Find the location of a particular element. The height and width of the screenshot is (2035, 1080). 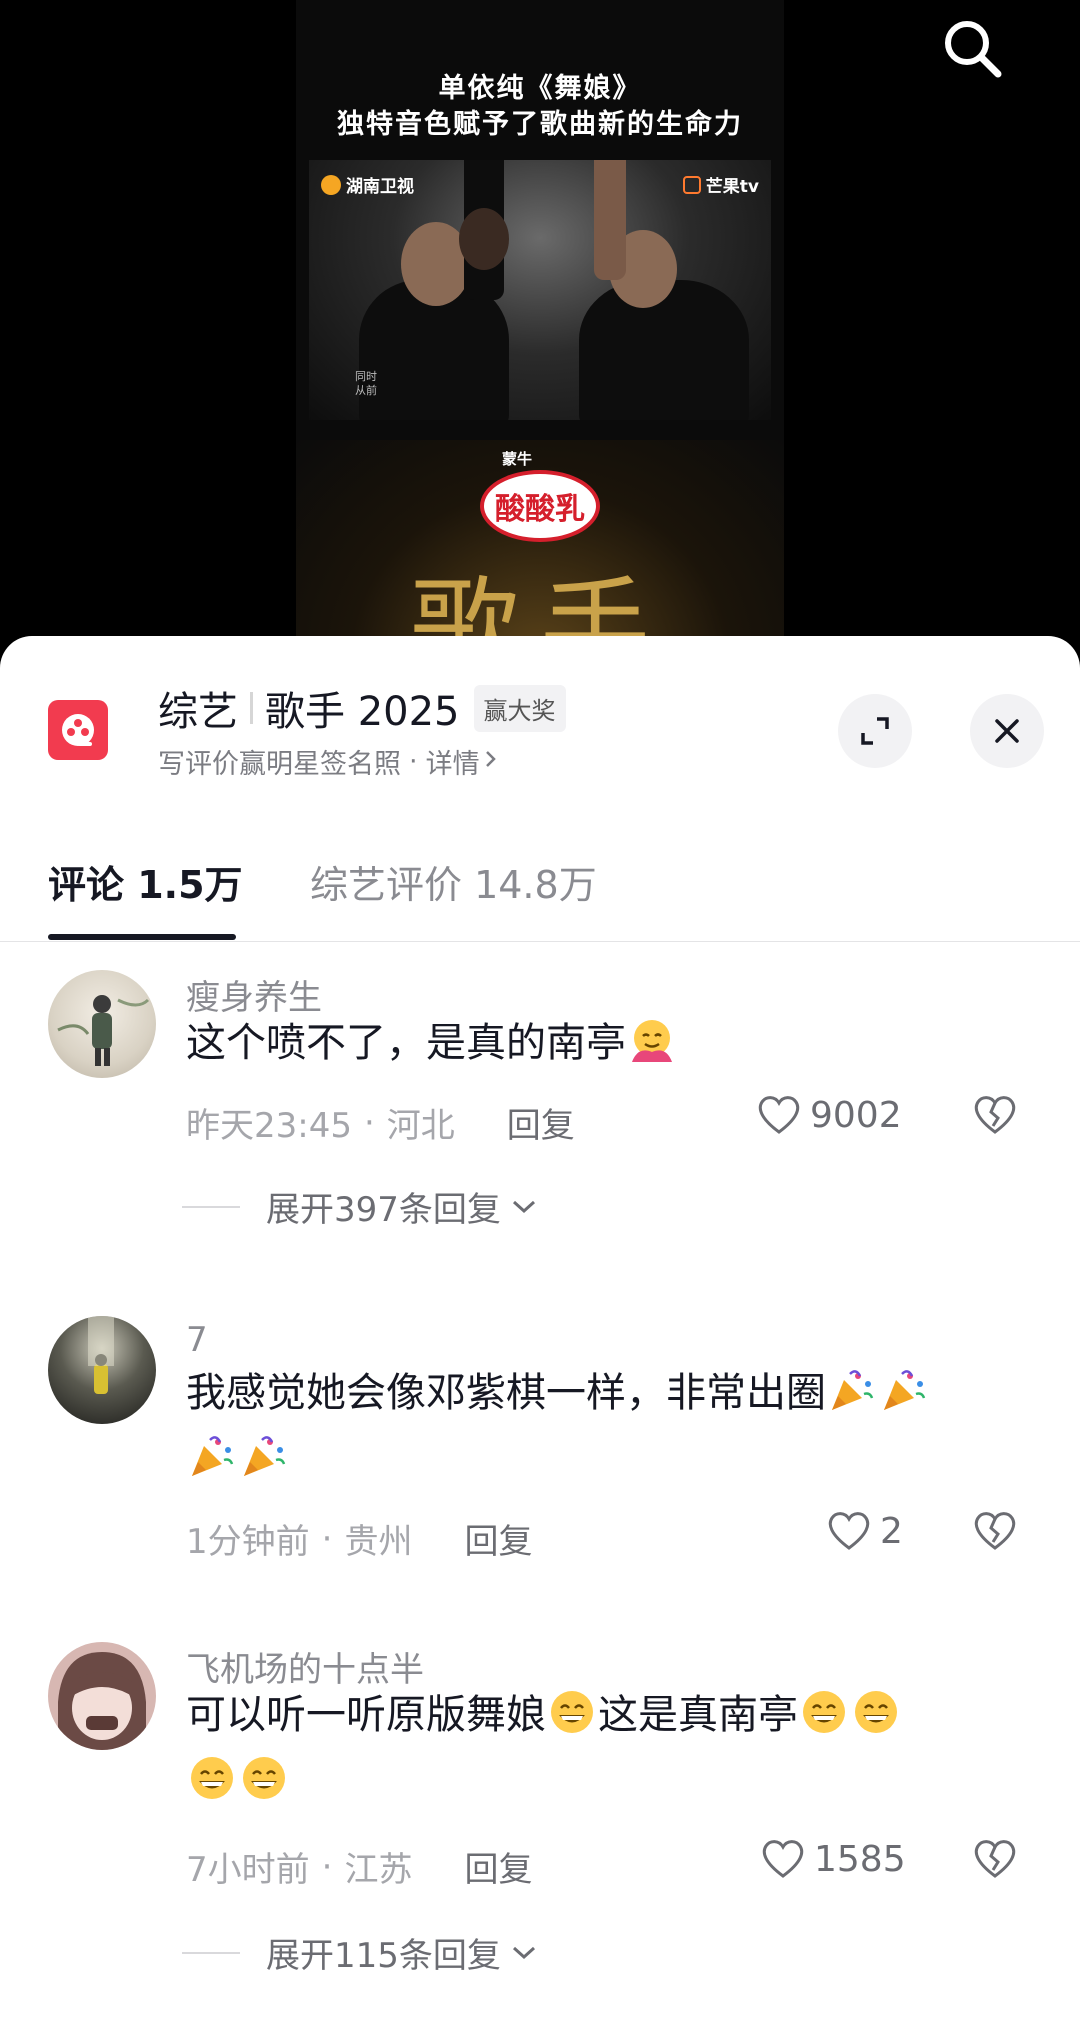

video-caption-line2: 独特音色赋予了歌曲新的生命力 is located at coordinates (540, 124).